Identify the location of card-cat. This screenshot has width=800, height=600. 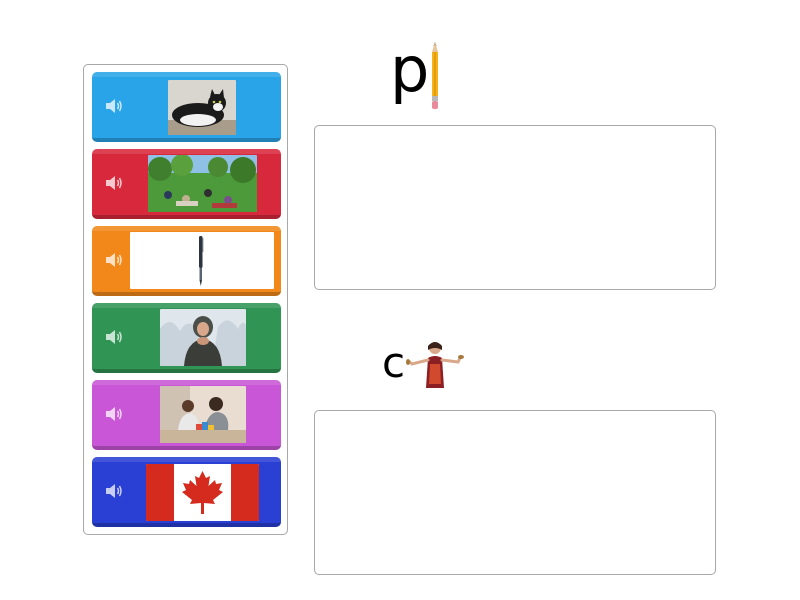
(186, 107).